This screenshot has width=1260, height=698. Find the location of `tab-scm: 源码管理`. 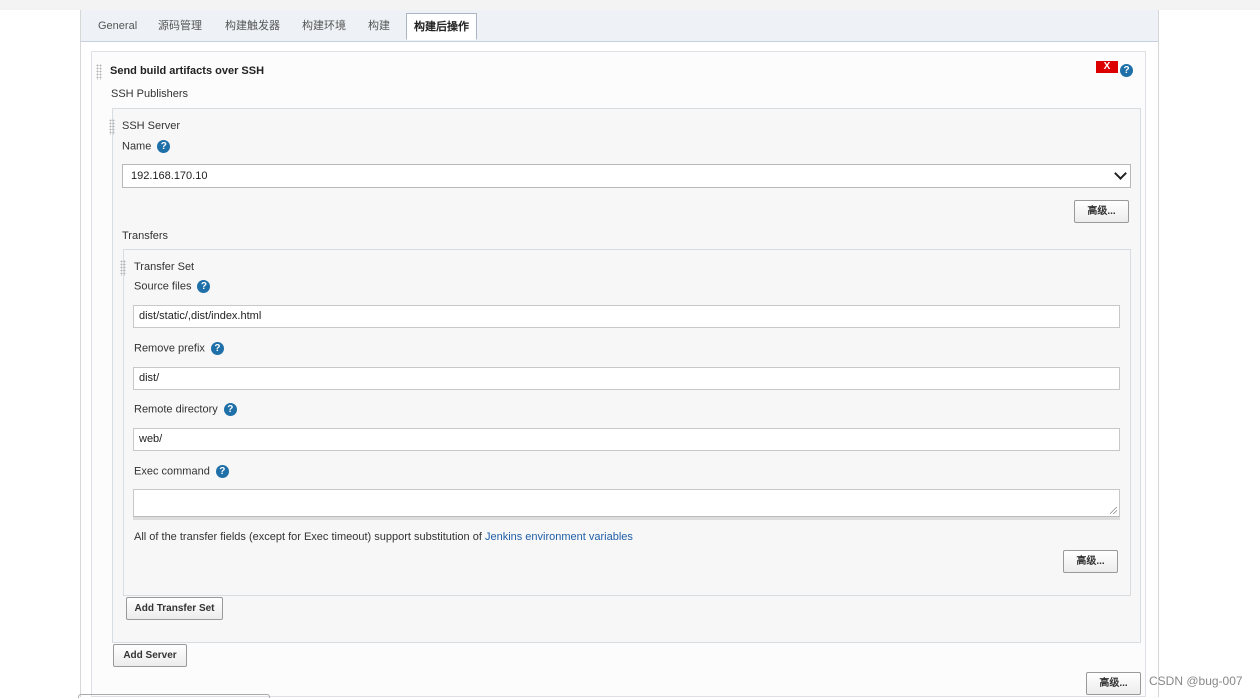

tab-scm: 源码管理 is located at coordinates (180, 26).